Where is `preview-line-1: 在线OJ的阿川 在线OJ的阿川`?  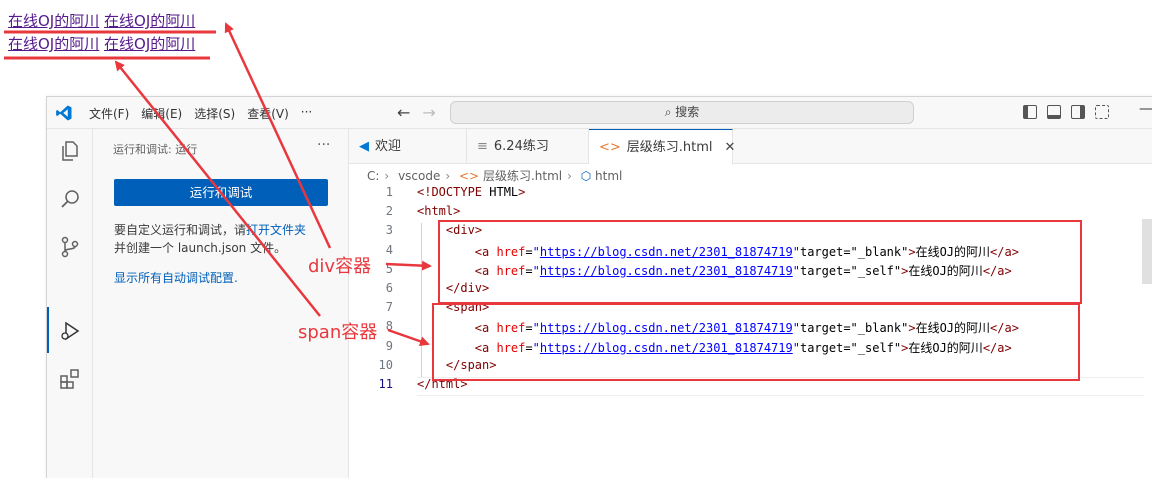 preview-line-1: 在线OJ的阿川 在线OJ的阿川 is located at coordinates (101, 21).